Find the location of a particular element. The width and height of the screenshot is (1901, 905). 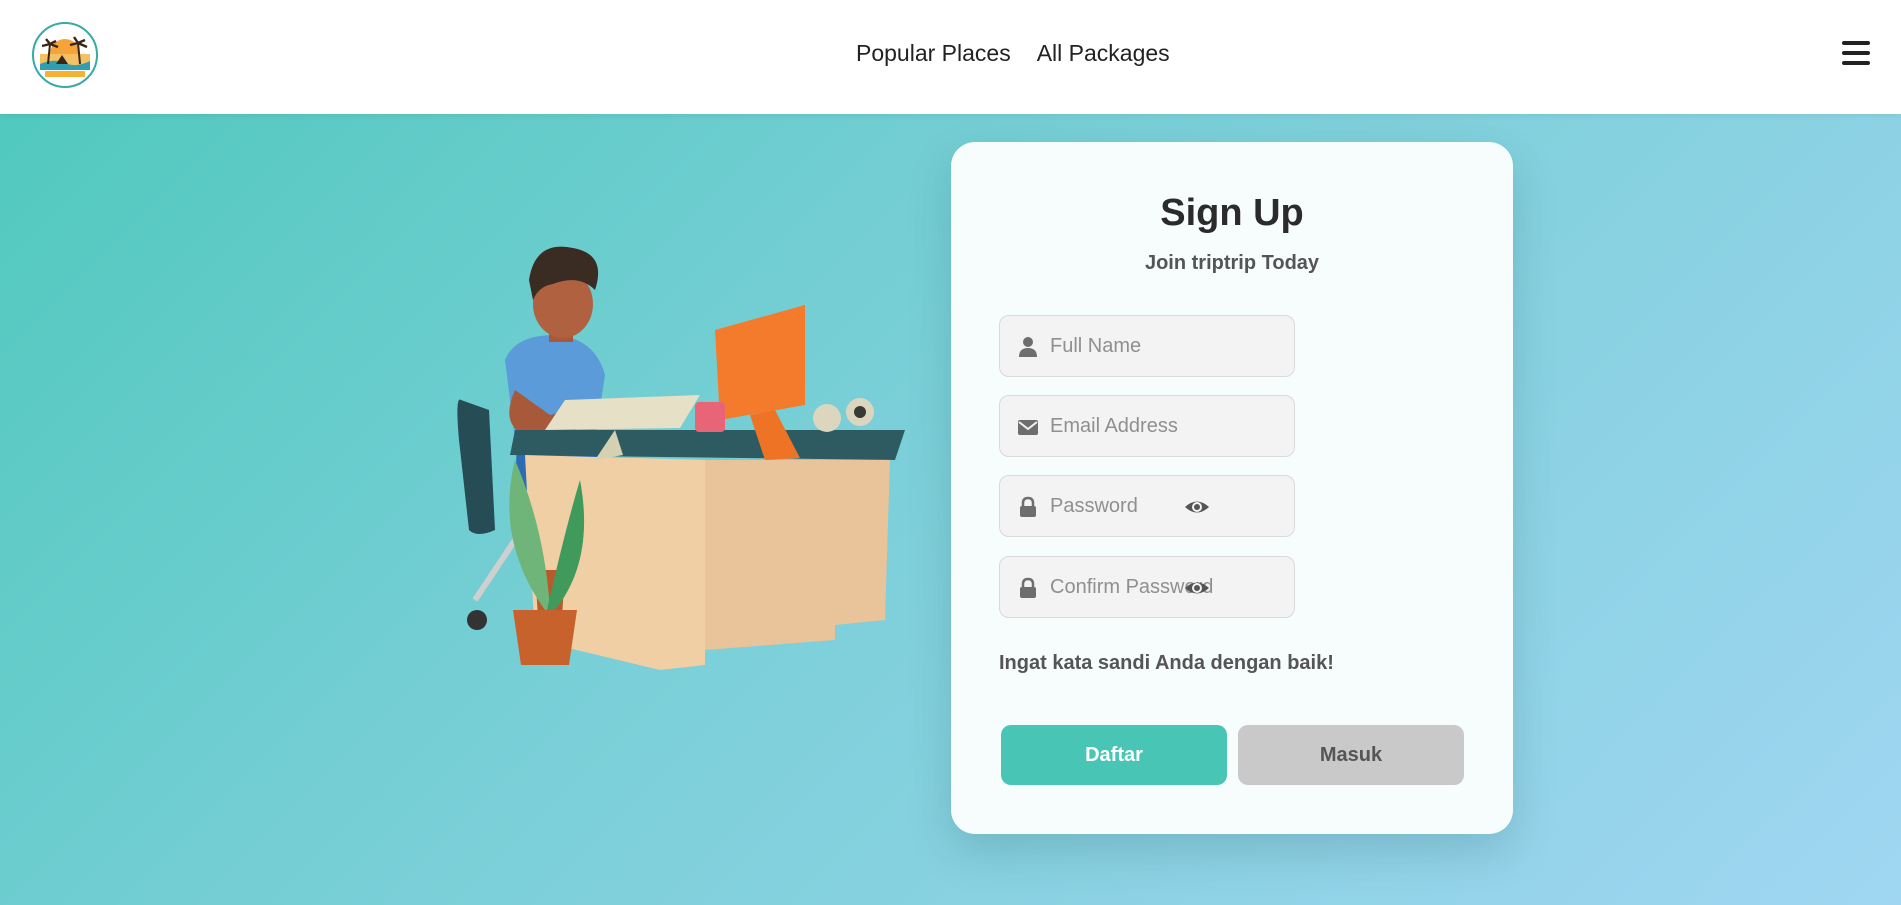

full-name-field is located at coordinates (1147, 346).